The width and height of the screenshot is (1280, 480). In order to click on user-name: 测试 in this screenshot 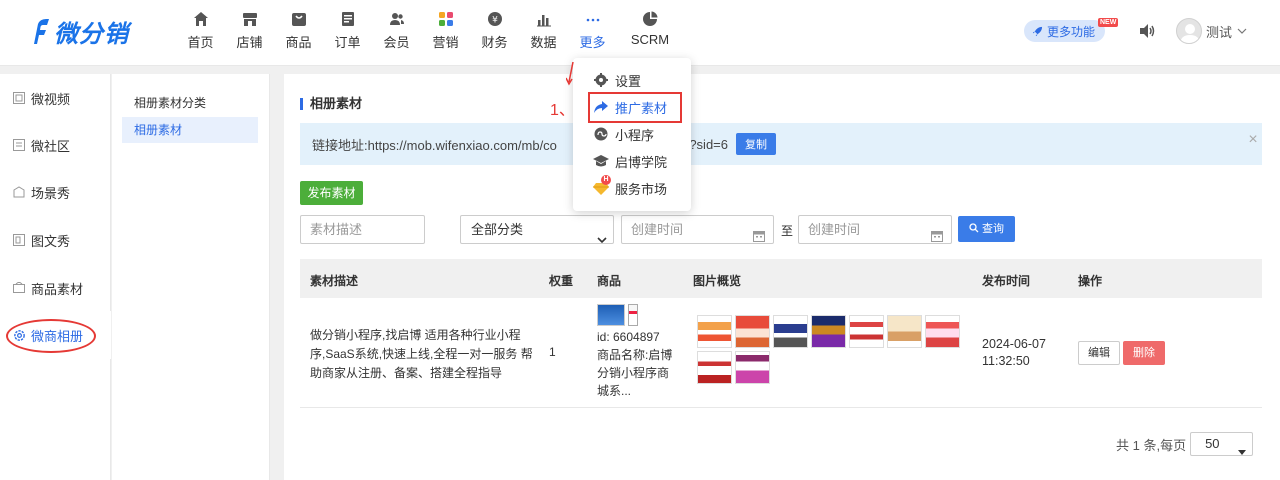, I will do `click(1219, 32)`.